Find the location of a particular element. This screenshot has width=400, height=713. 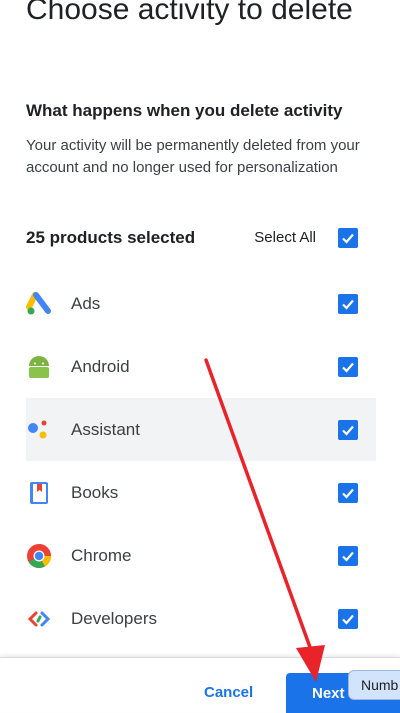

product-label: Ads is located at coordinates (86, 303).